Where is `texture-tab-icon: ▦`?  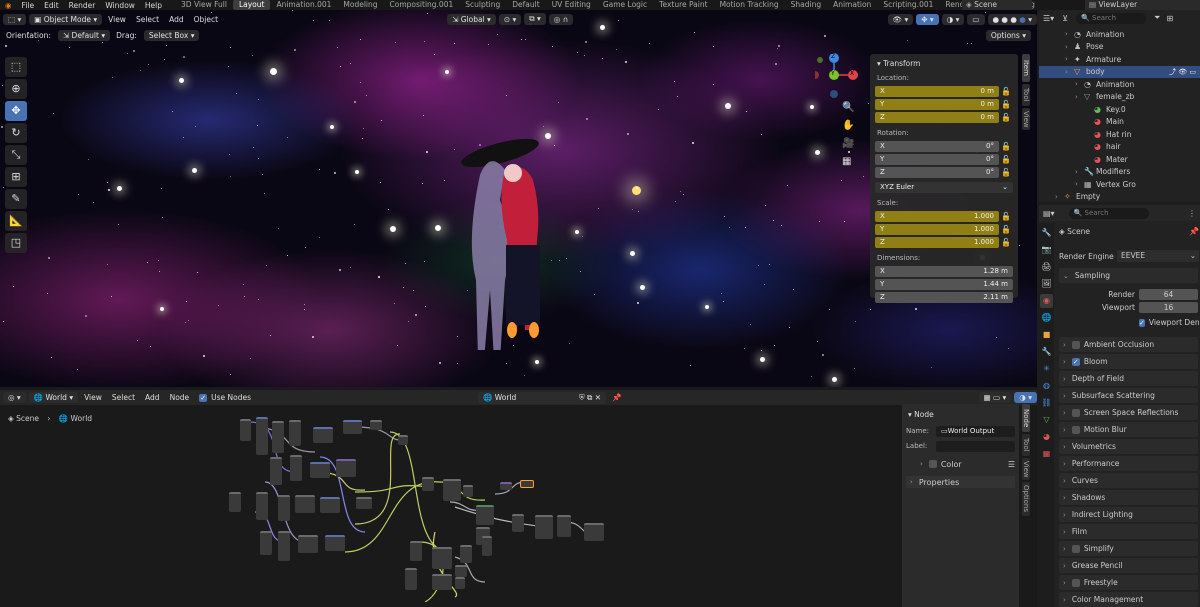
texture-tab-icon: ▦ is located at coordinates (1046, 454).